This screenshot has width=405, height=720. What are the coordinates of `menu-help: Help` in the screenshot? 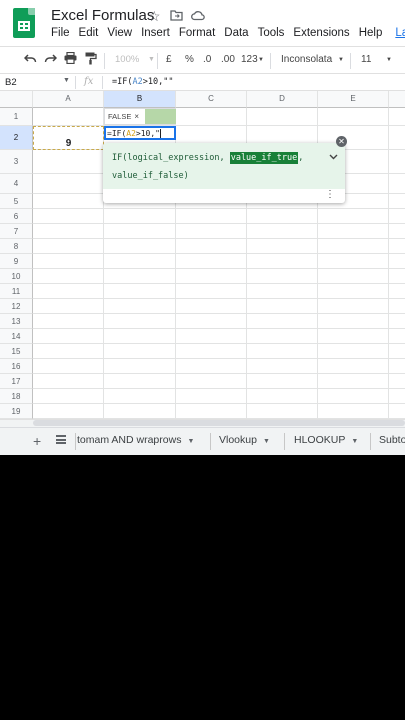 It's located at (371, 33).